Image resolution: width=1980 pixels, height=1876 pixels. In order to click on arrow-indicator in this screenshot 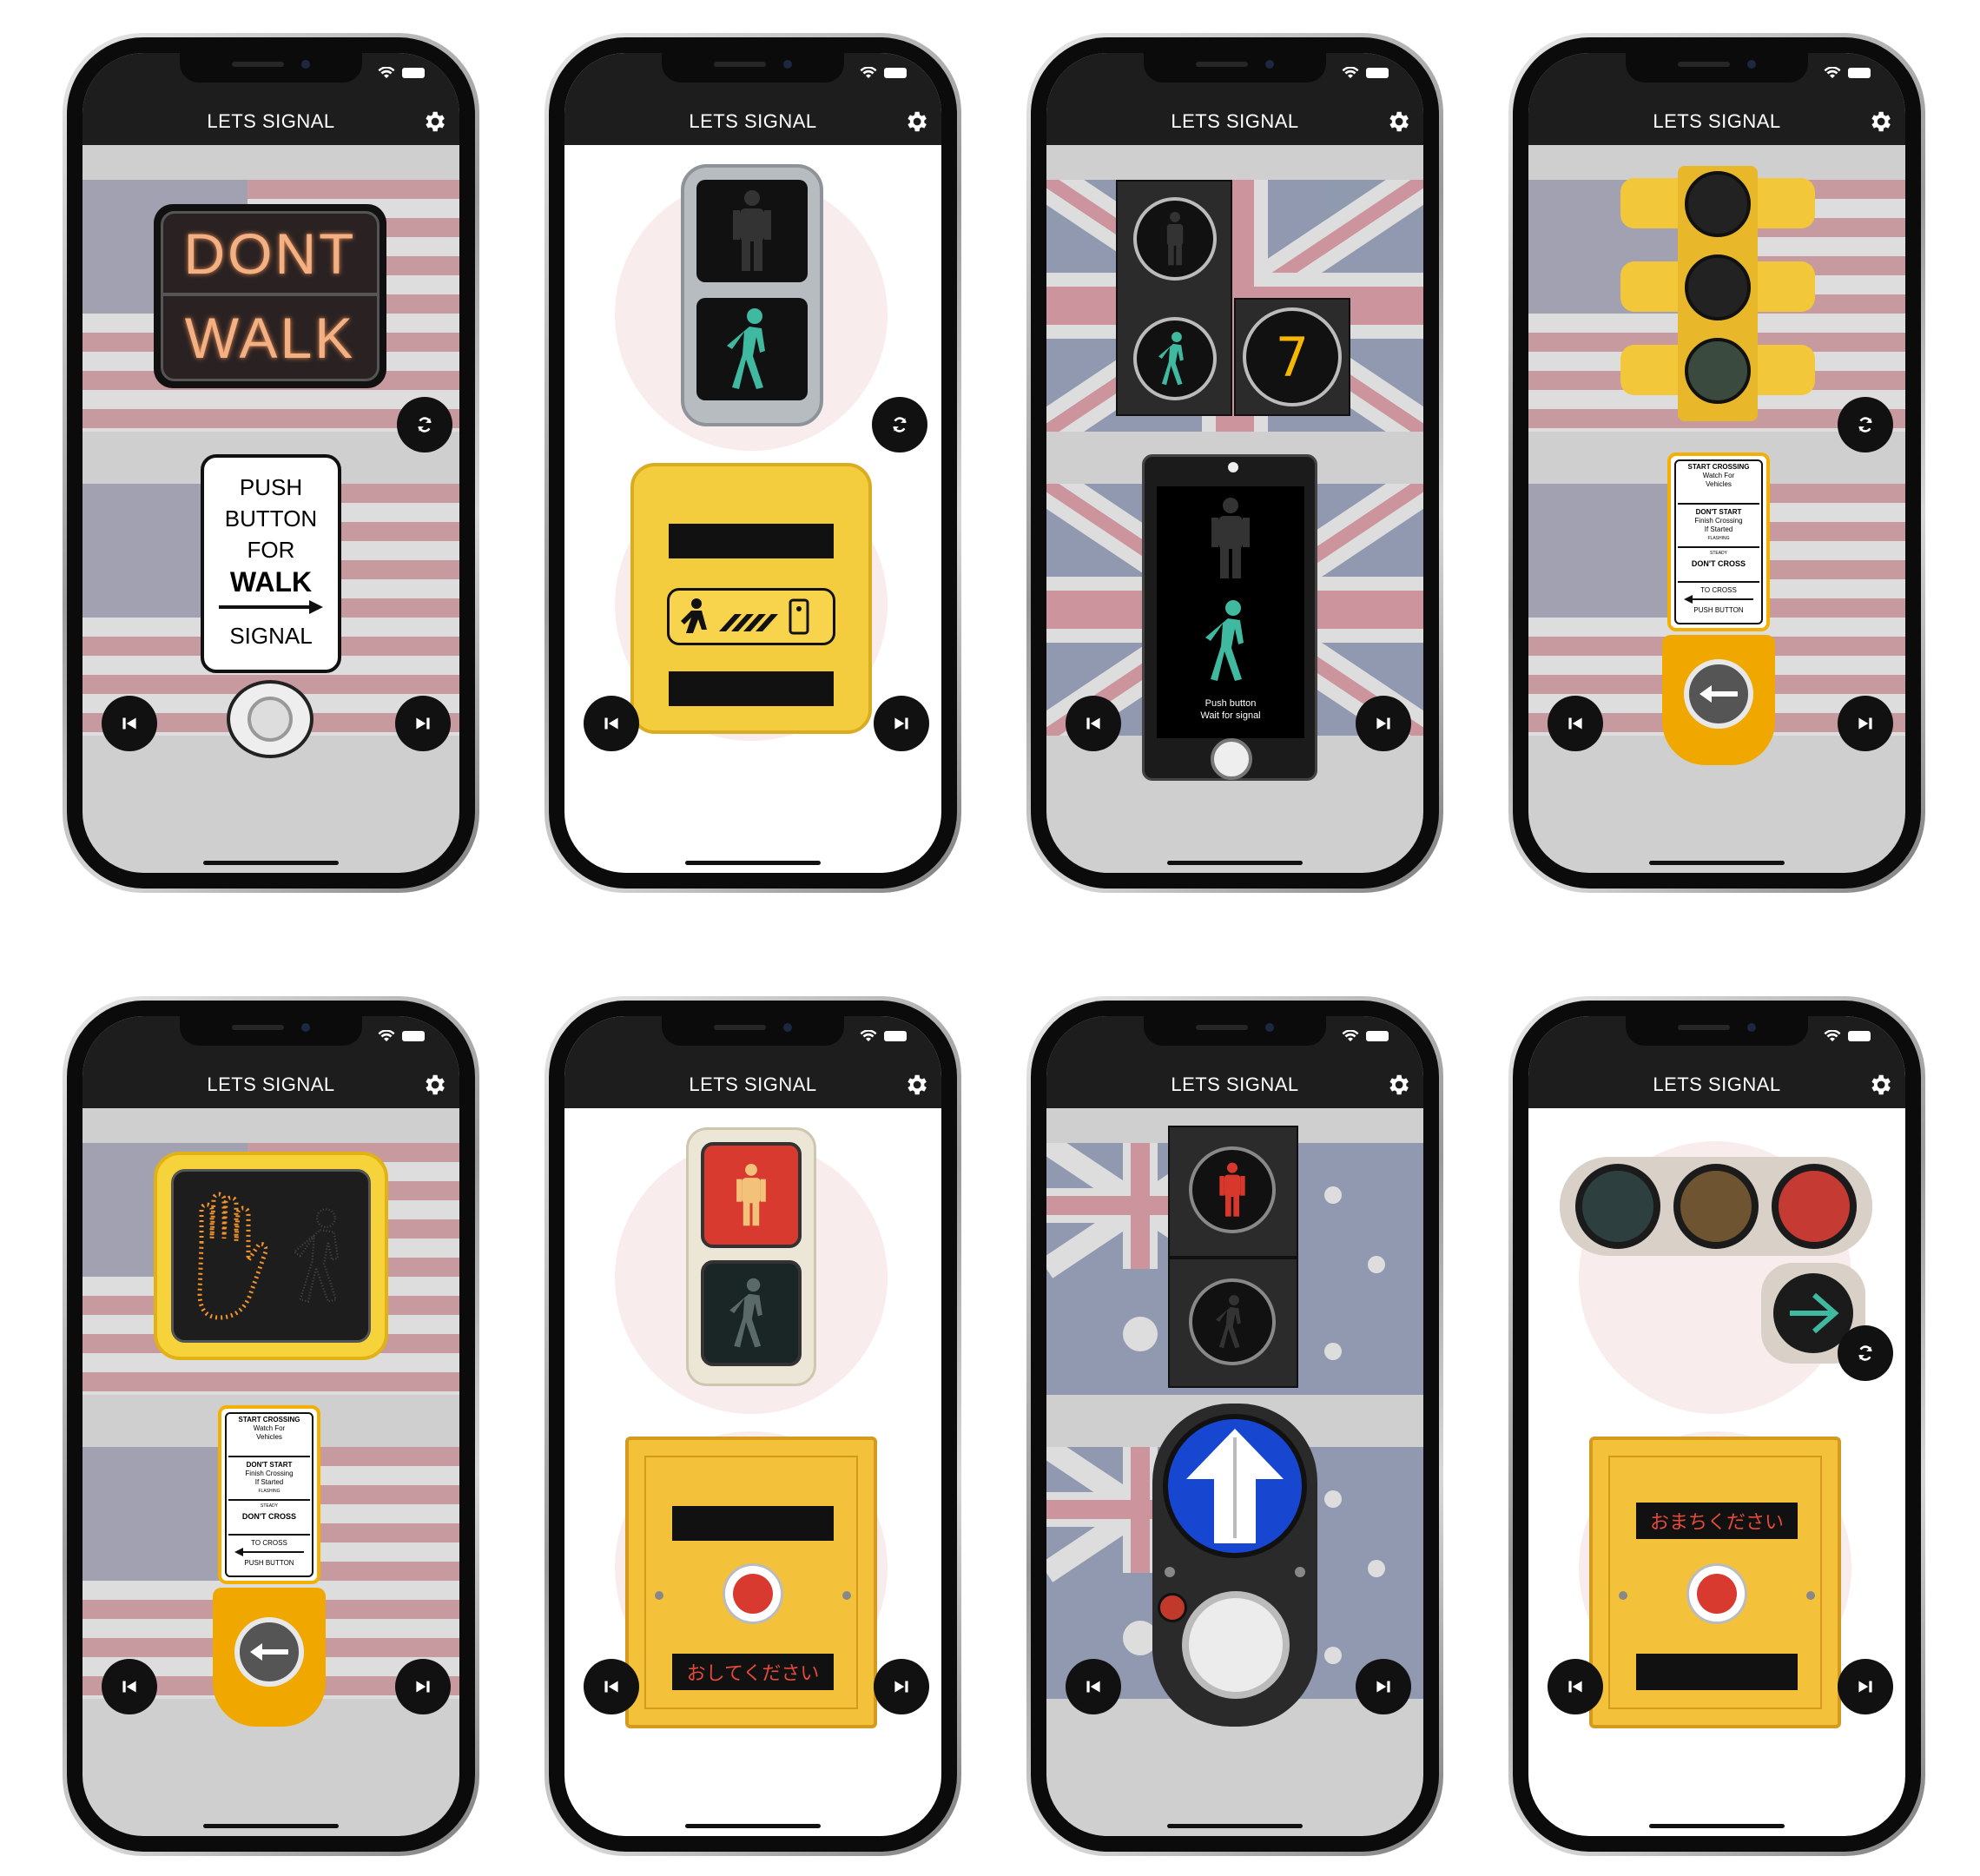, I will do `click(1235, 1486)`.